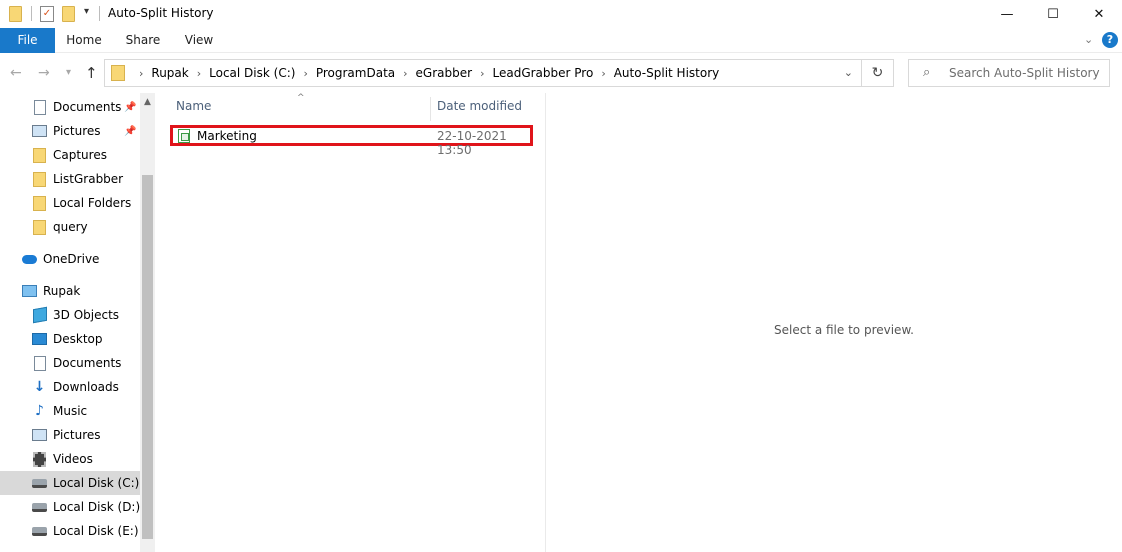 The width and height of the screenshot is (1122, 552). Describe the element at coordinates (29, 291) in the screenshot. I see `this-pc-icon` at that location.